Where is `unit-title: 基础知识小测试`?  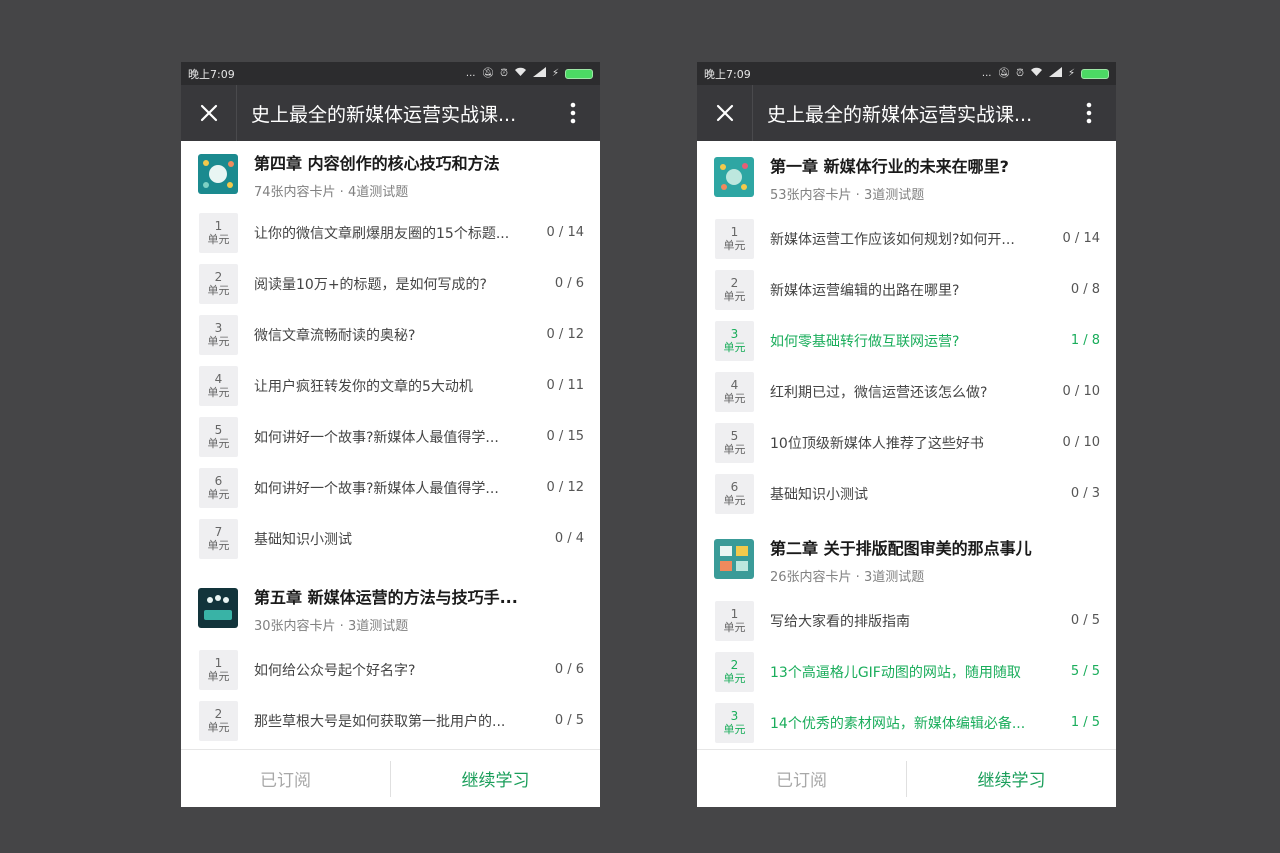 unit-title: 基础知识小测试 is located at coordinates (819, 494).